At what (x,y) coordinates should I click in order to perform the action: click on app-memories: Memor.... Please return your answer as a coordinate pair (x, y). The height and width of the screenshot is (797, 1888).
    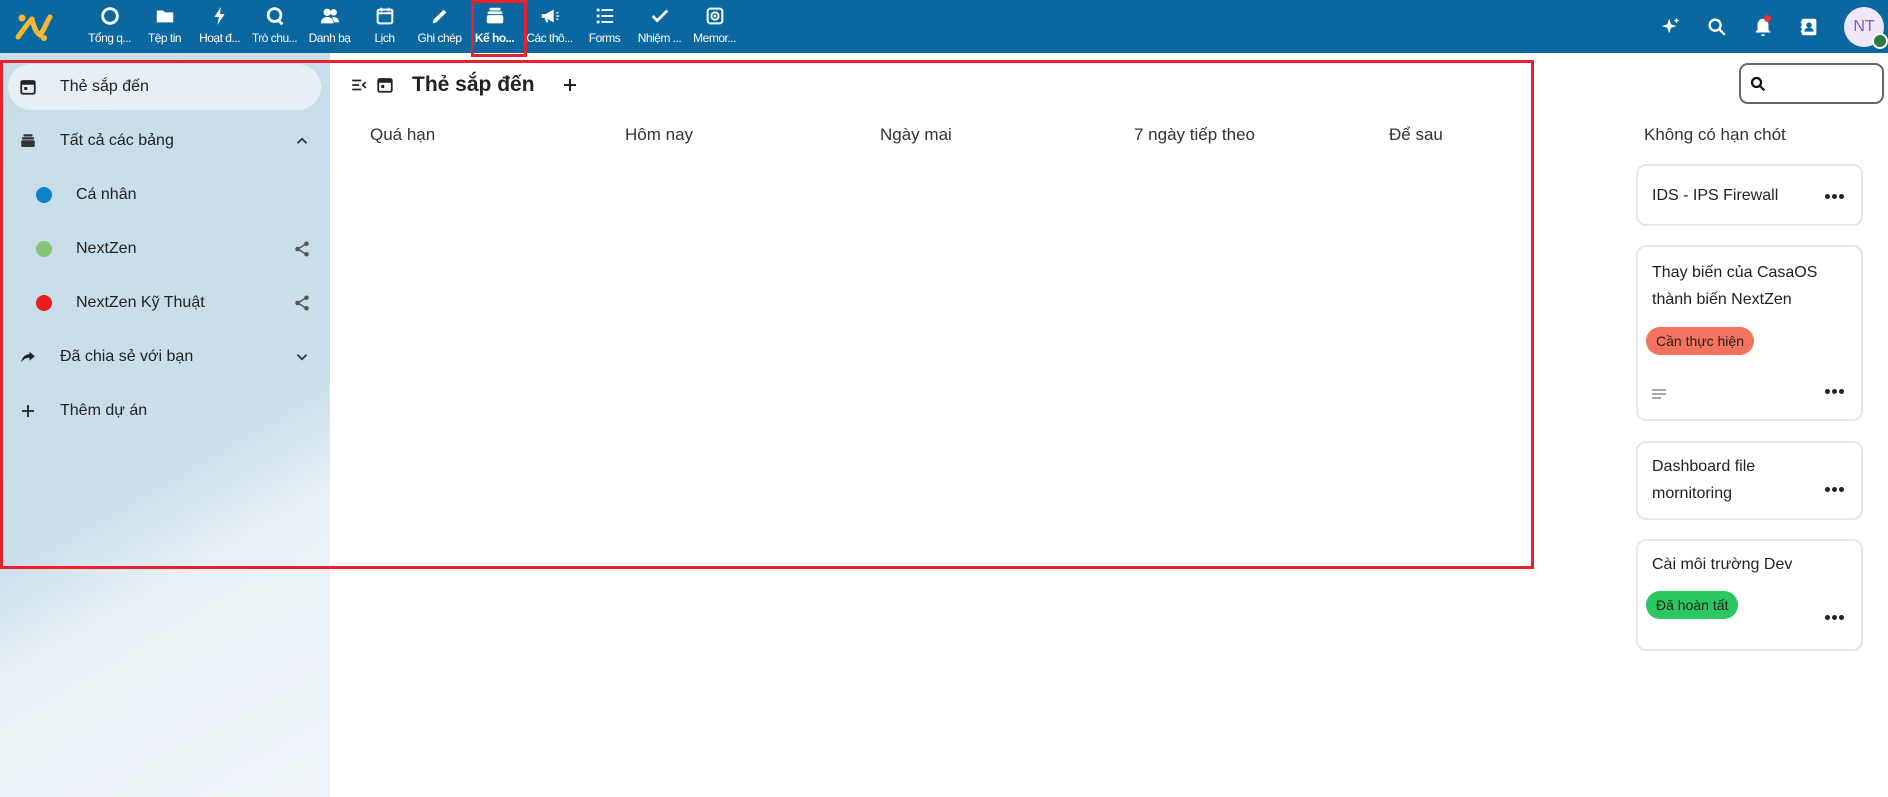
    Looking at the image, I should click on (714, 26).